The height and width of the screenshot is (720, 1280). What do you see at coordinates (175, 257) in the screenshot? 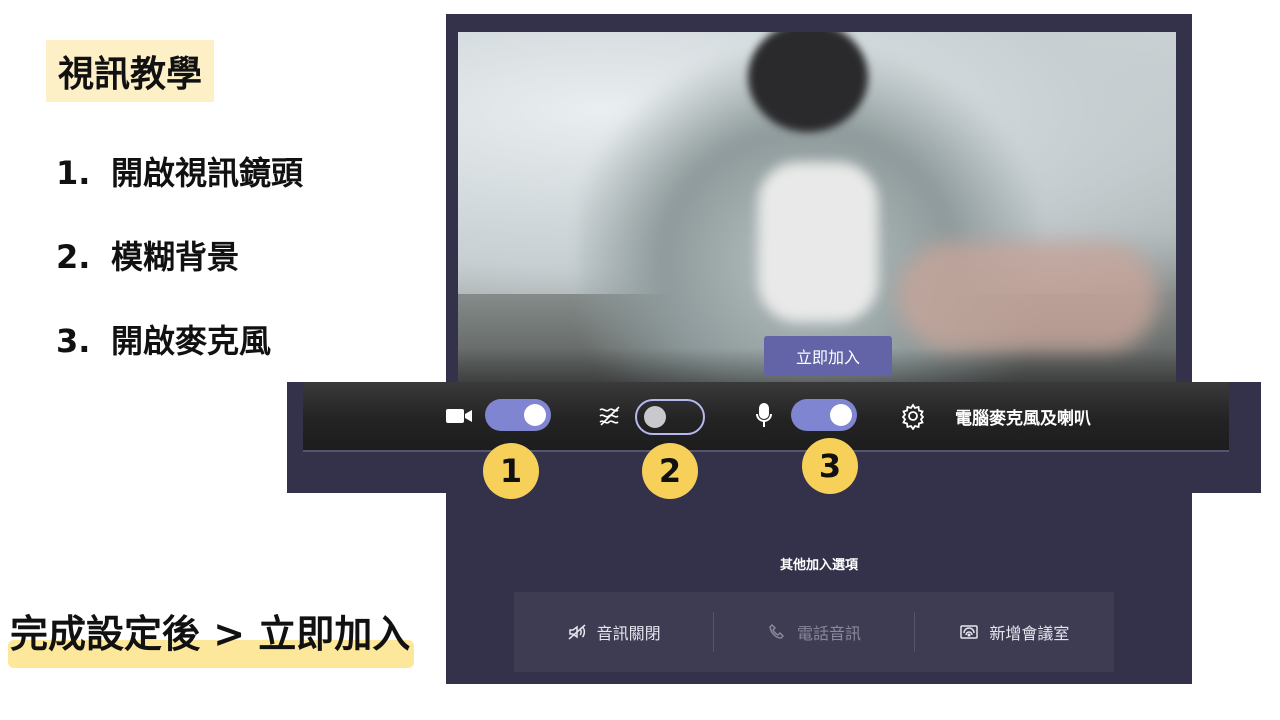
I see `step-text: 模糊背景` at bounding box center [175, 257].